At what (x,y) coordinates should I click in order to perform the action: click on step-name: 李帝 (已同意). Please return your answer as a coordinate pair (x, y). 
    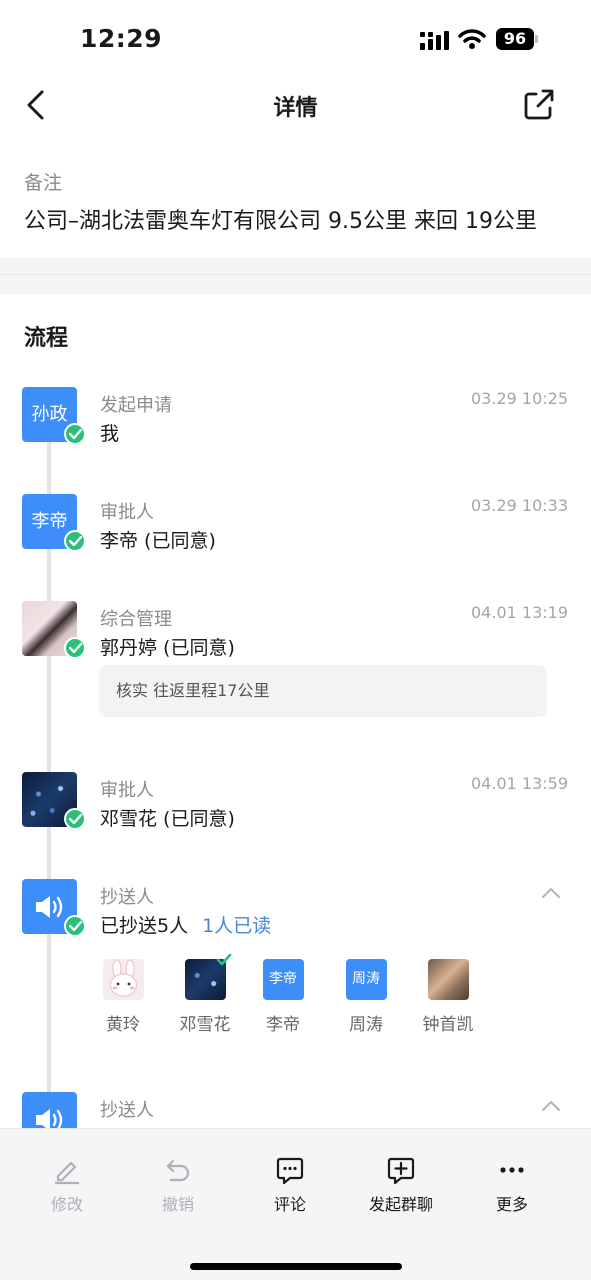
    Looking at the image, I should click on (158, 541).